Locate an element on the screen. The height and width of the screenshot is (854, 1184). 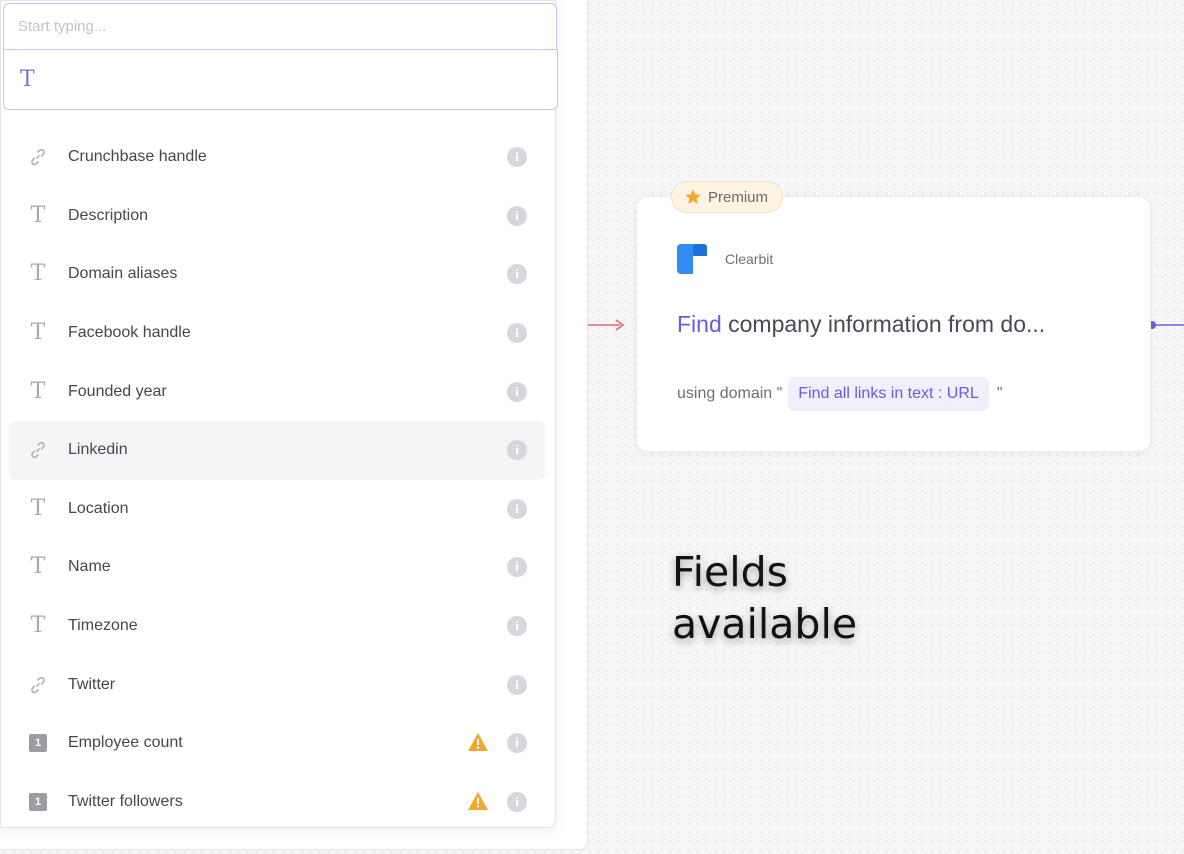
annotation-line-2: available is located at coordinates (765, 624).